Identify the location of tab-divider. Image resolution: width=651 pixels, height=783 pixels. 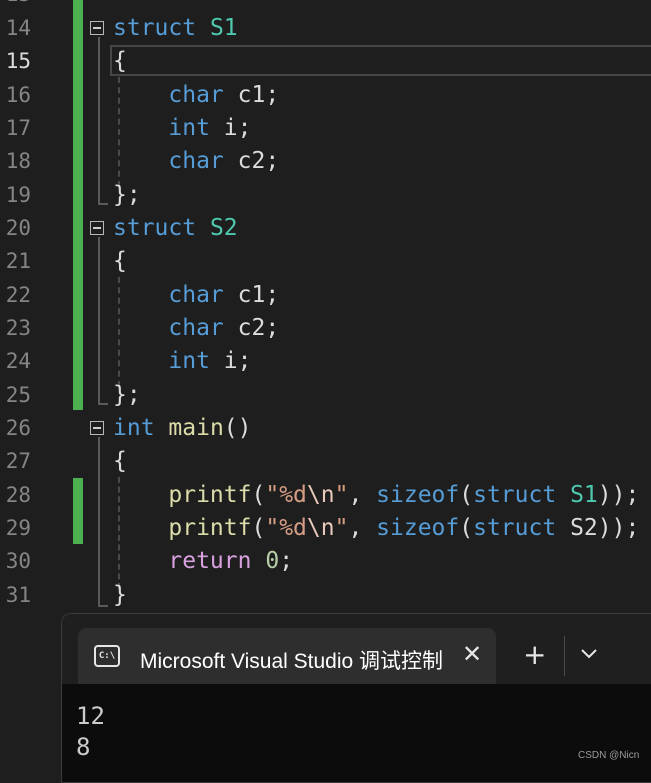
(564, 656).